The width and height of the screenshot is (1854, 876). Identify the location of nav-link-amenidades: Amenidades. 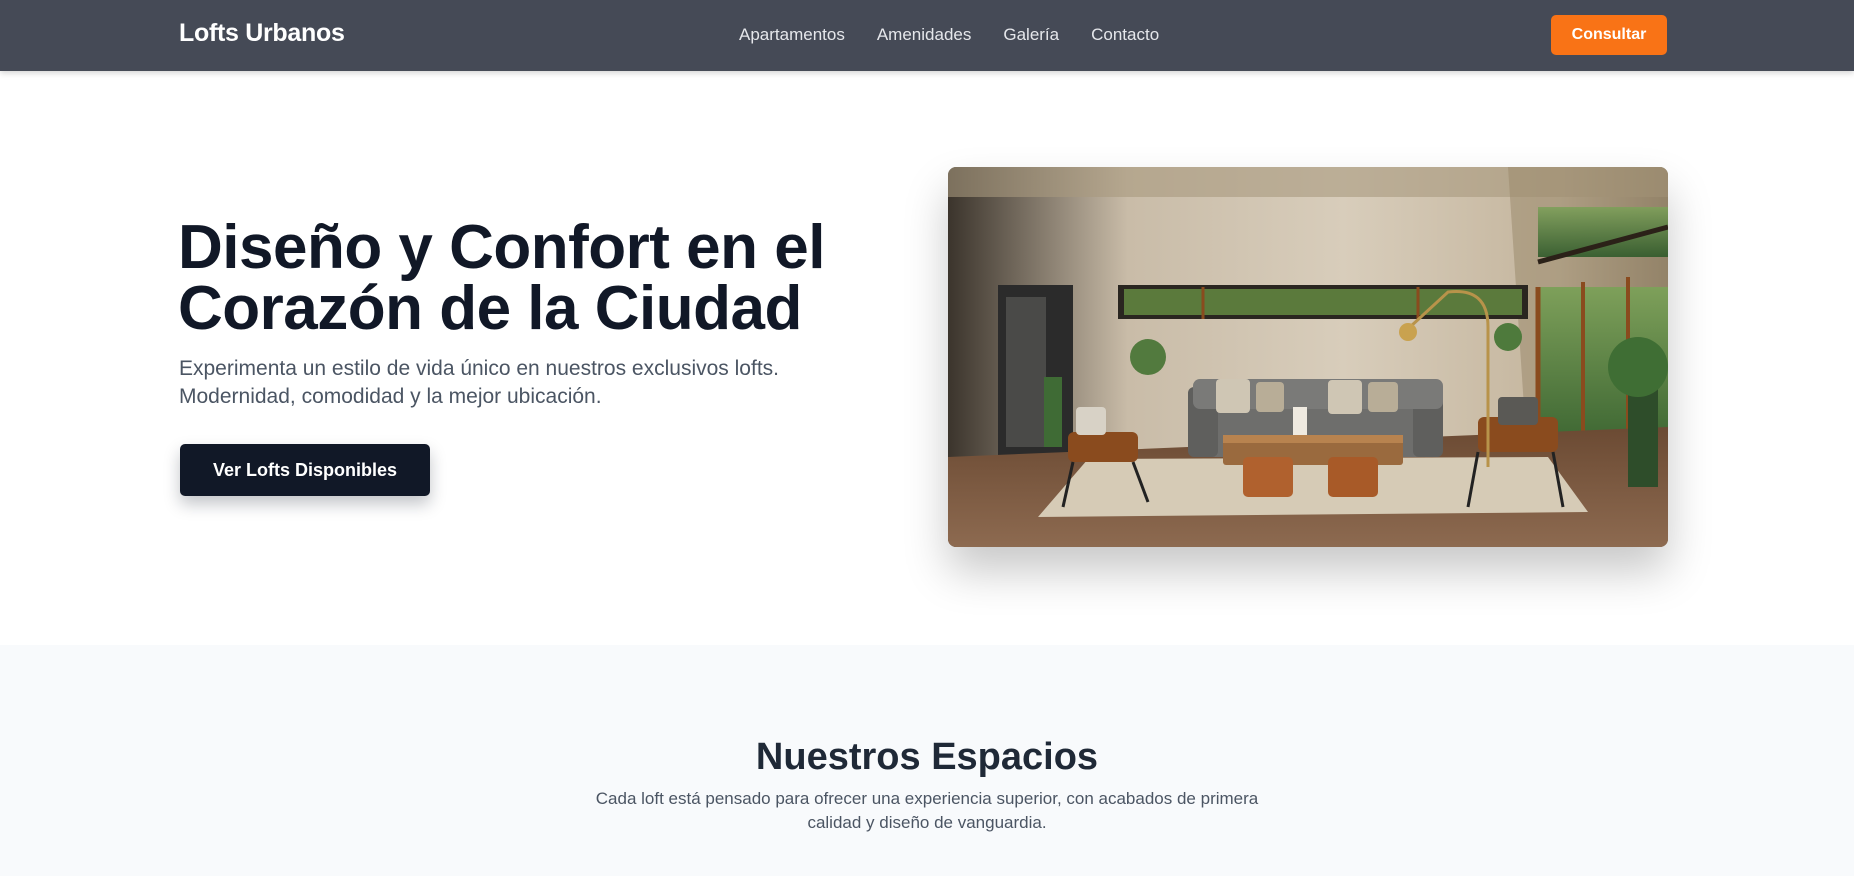
(924, 35).